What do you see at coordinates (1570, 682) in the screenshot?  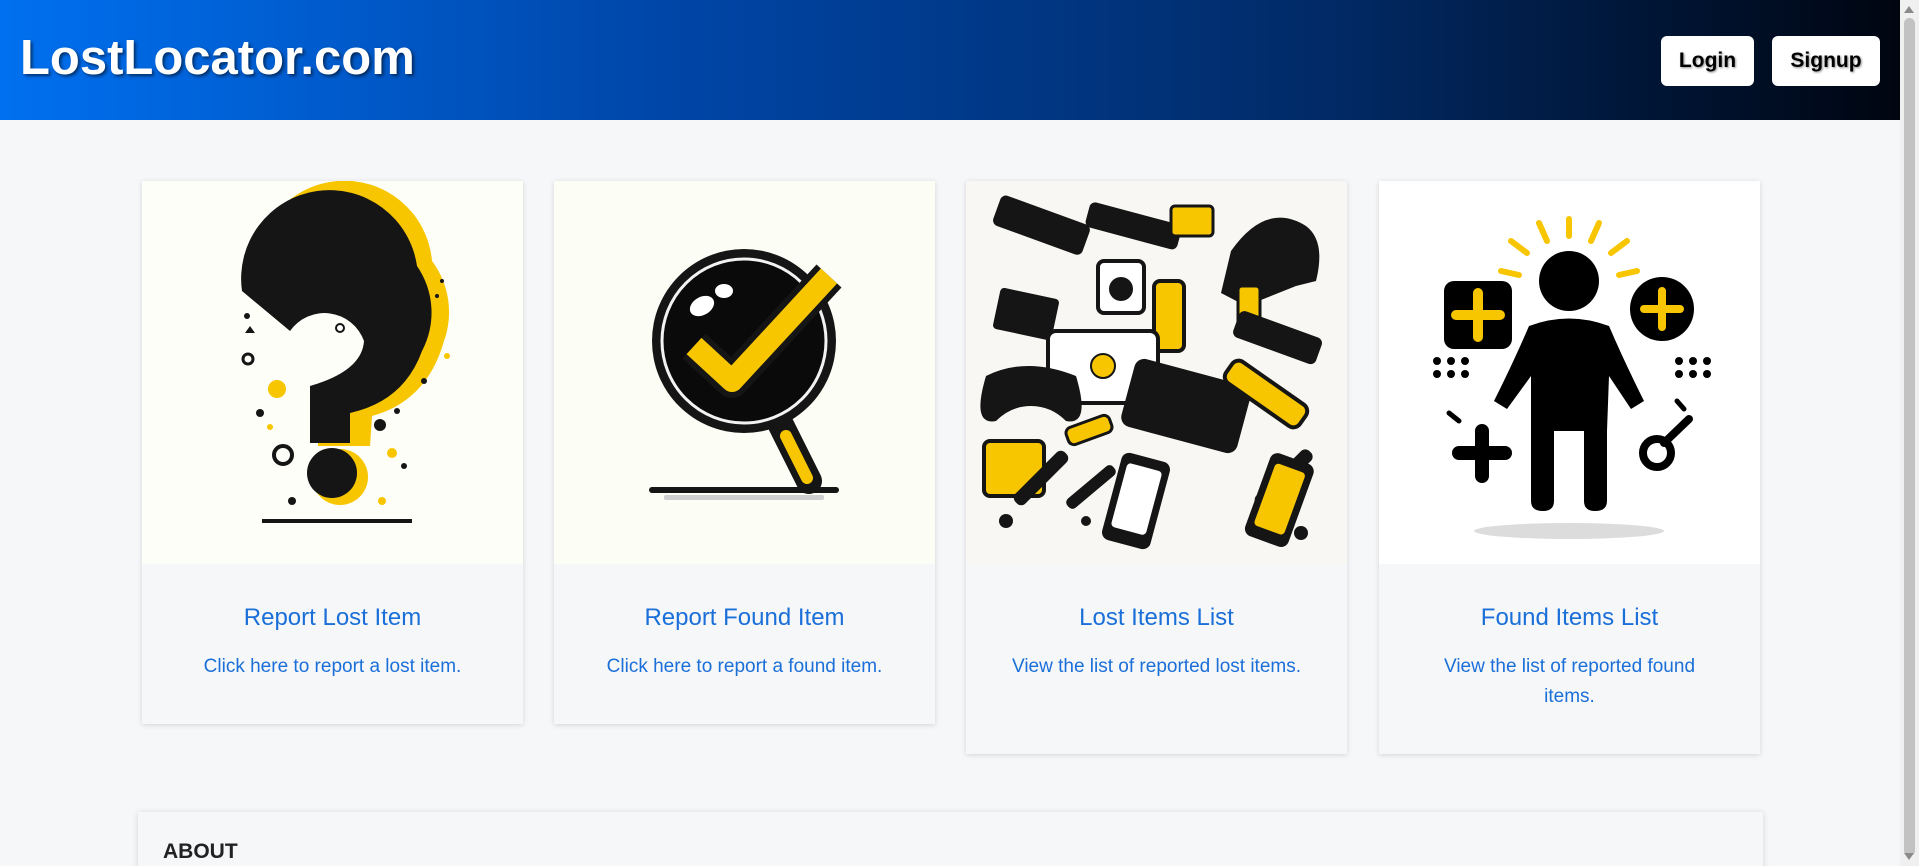 I see `card-description: View the list of reported found items.` at bounding box center [1570, 682].